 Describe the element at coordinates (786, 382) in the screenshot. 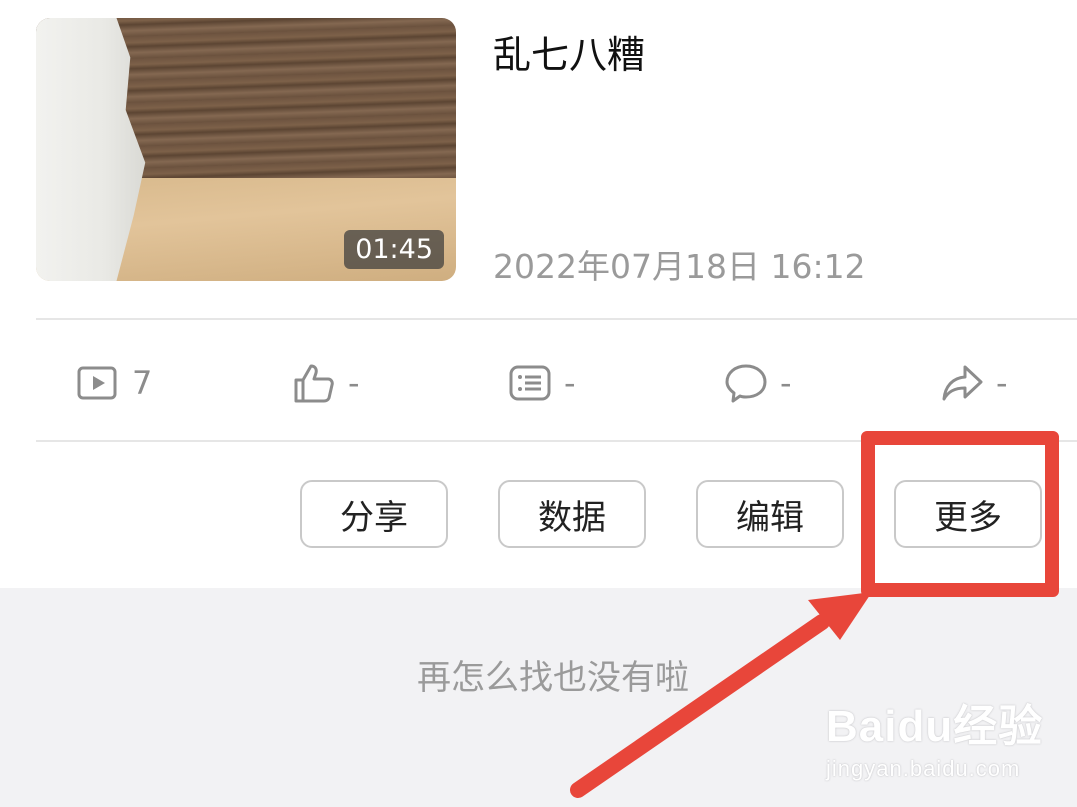

I see `stat-comments-value: -` at that location.